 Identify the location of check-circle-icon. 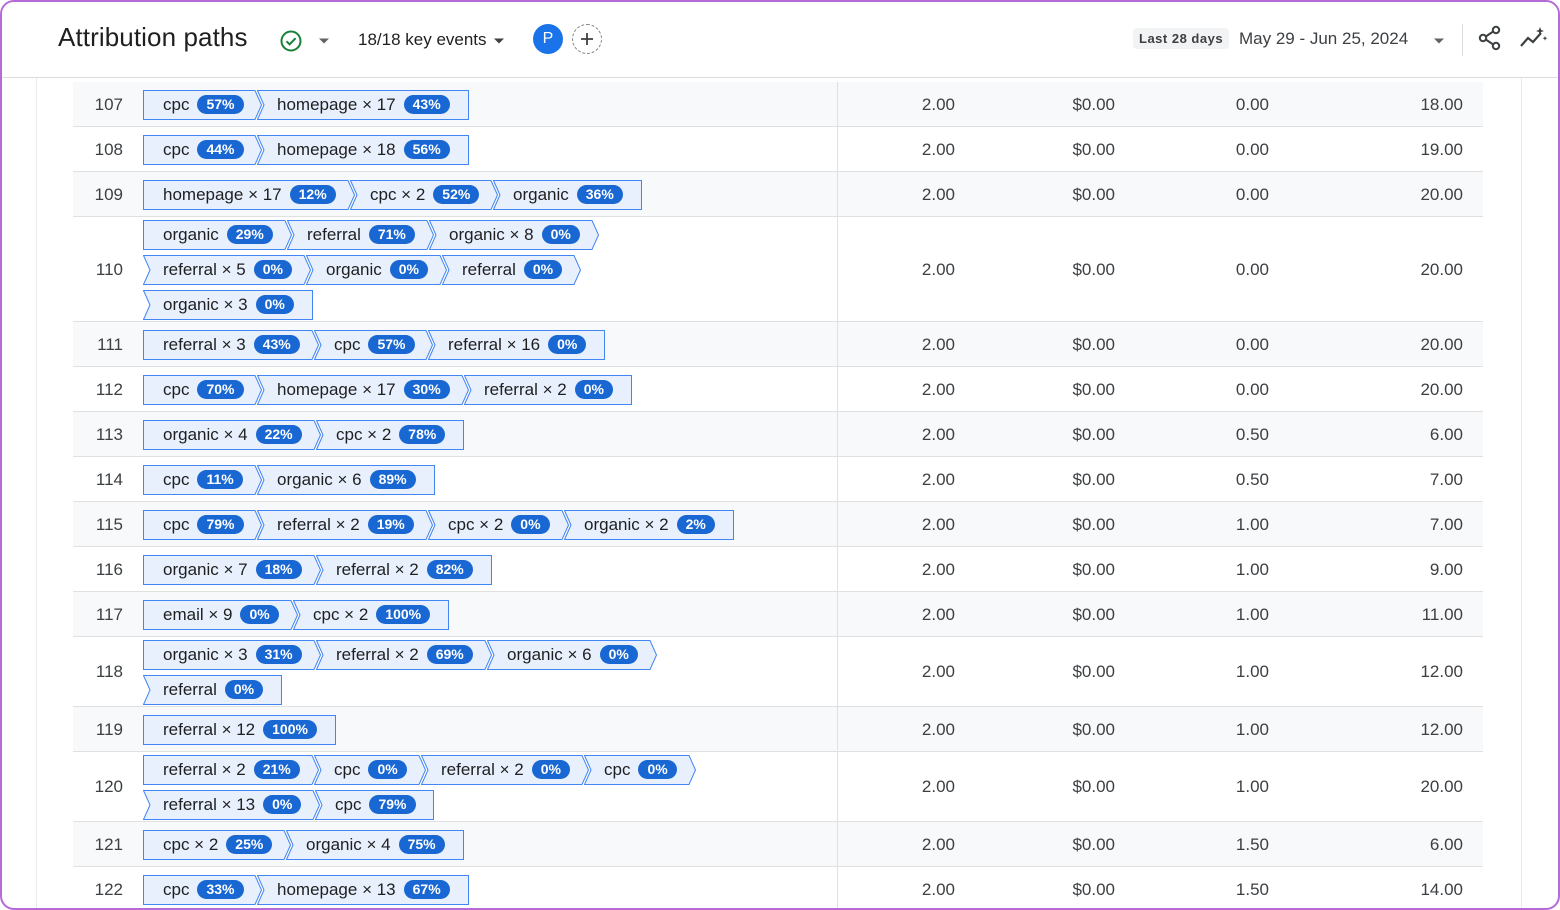
(291, 41).